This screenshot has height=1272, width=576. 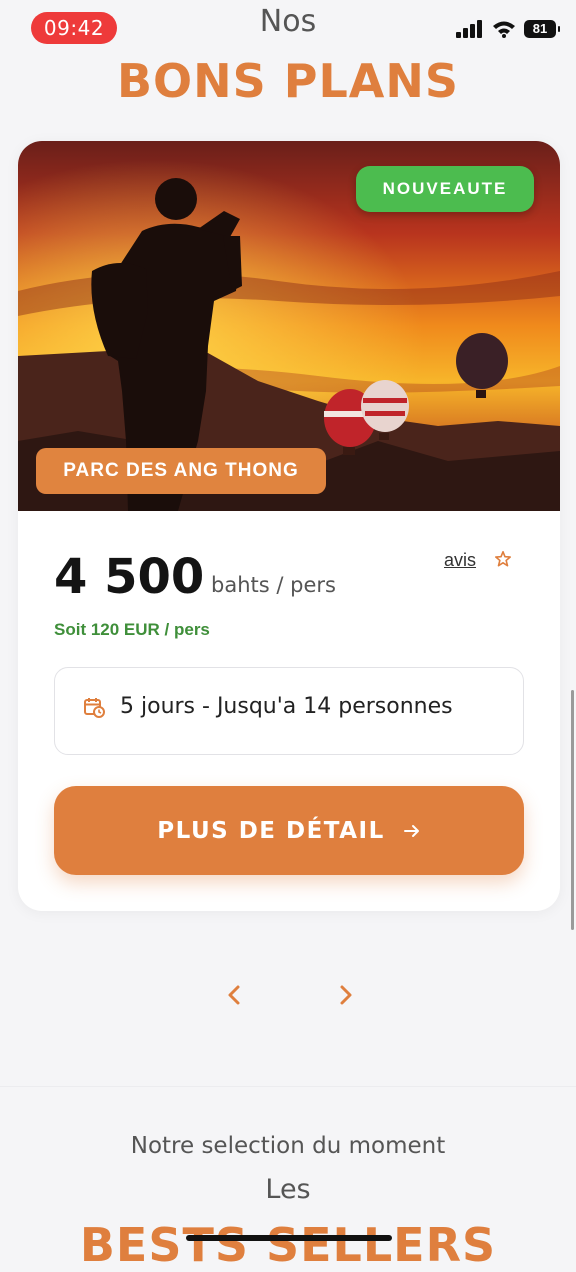 I want to click on section-subtitle: Notre selection du moment, so click(x=288, y=1146).